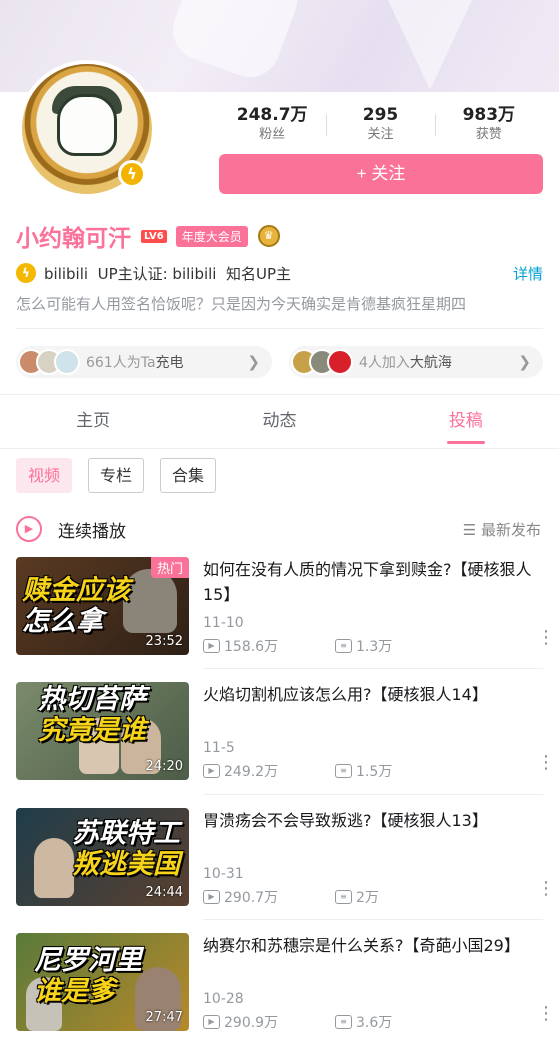  I want to click on thumbnail-caption: 赎金应该 怎么拿, so click(76, 606).